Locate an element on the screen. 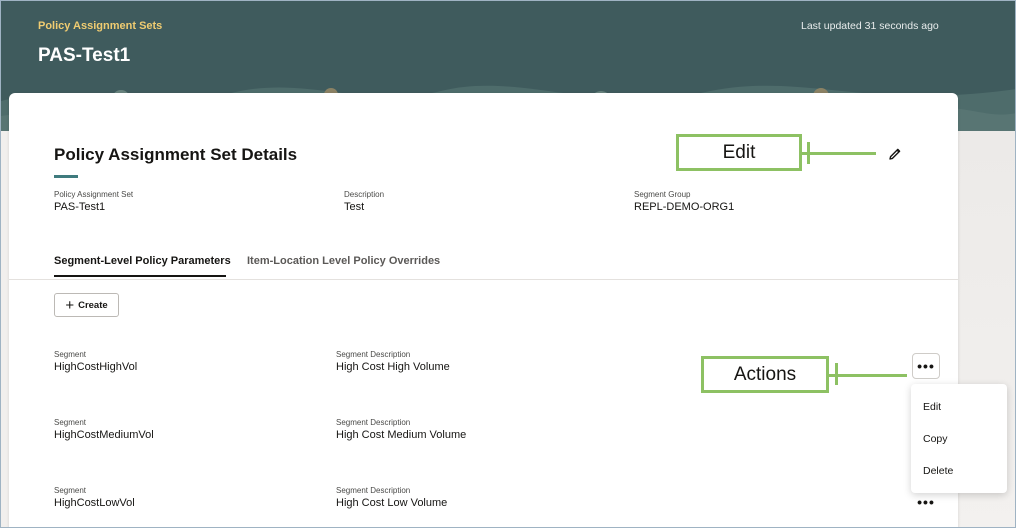  section-title: Policy Assignment Set Details is located at coordinates (176, 154).